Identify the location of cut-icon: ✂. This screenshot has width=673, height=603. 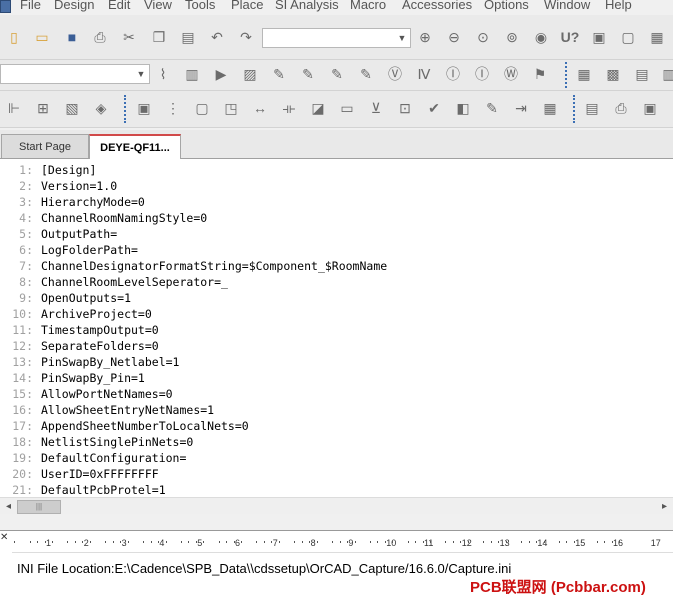
(129, 37).